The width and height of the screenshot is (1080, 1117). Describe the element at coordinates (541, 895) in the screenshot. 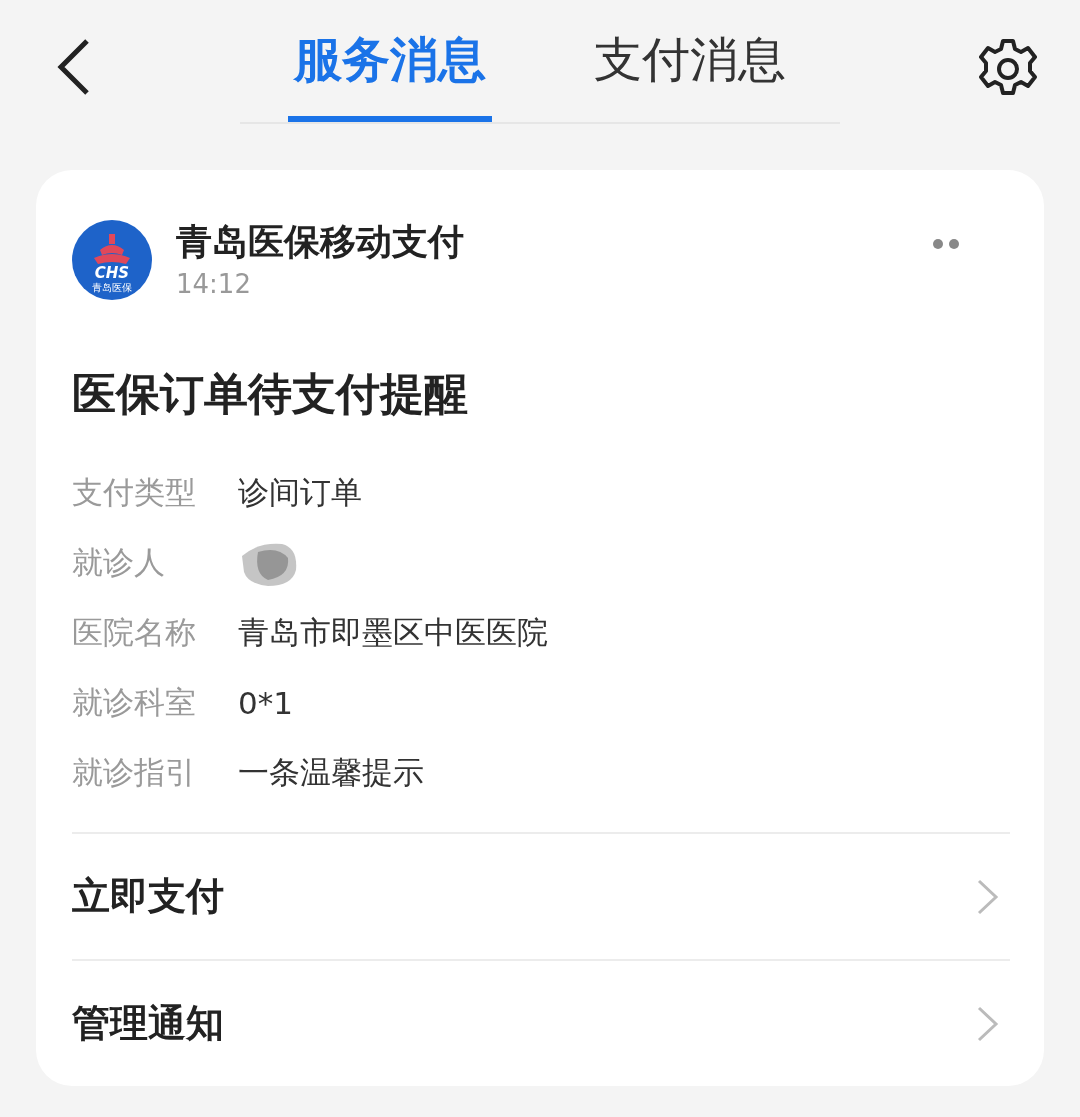

I see `action-row: 立即支付` at that location.